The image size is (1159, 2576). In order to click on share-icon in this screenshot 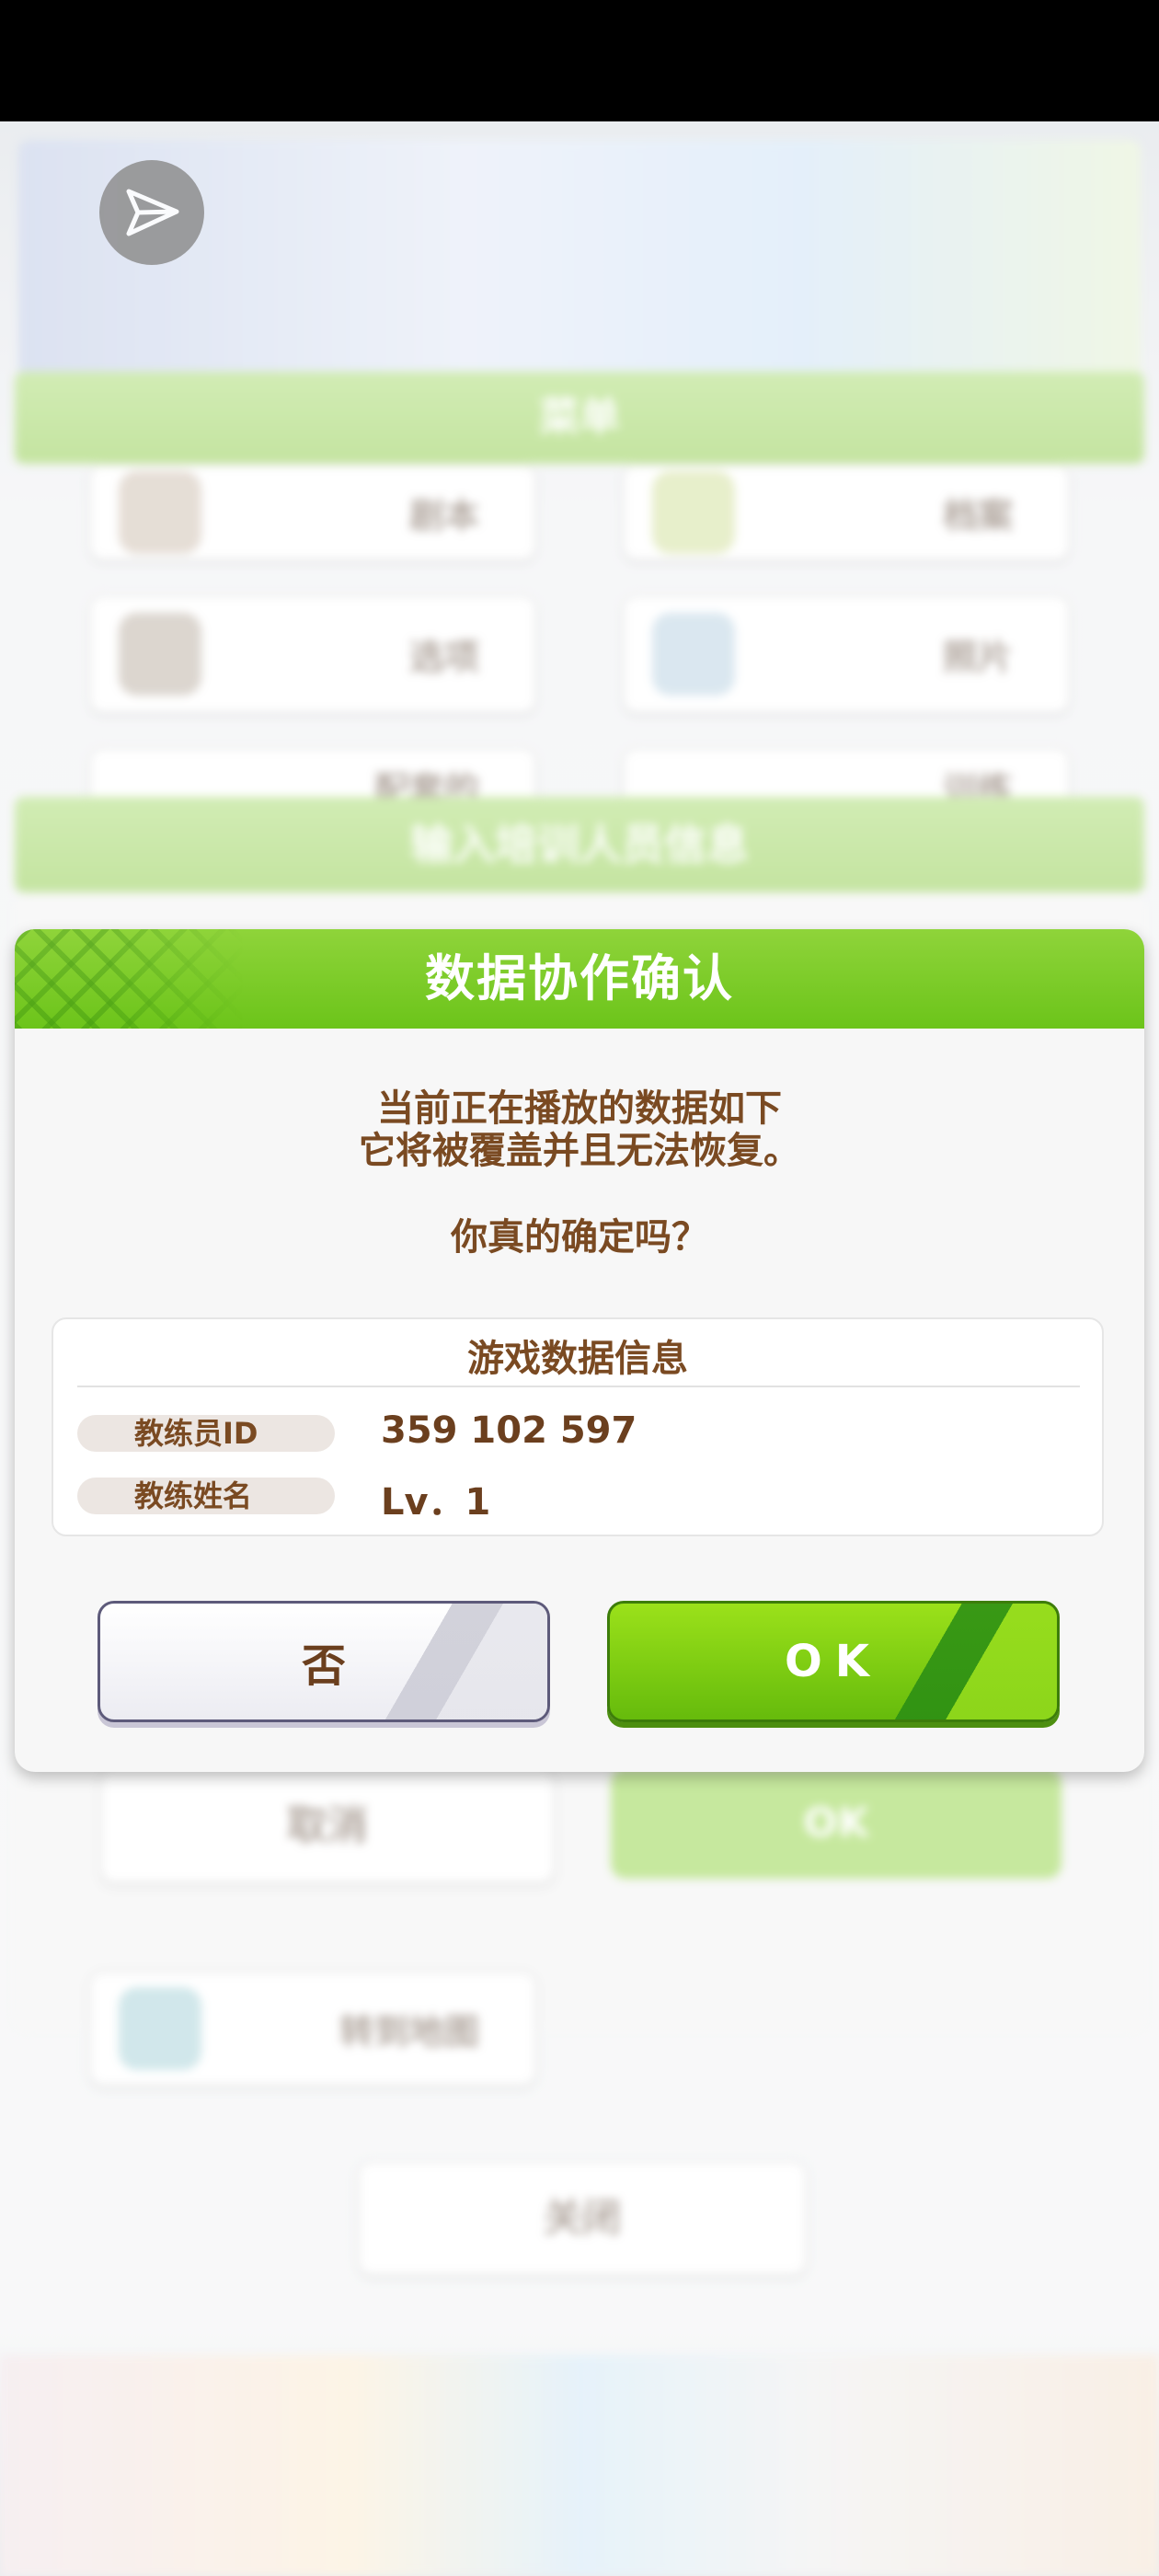, I will do `click(152, 212)`.